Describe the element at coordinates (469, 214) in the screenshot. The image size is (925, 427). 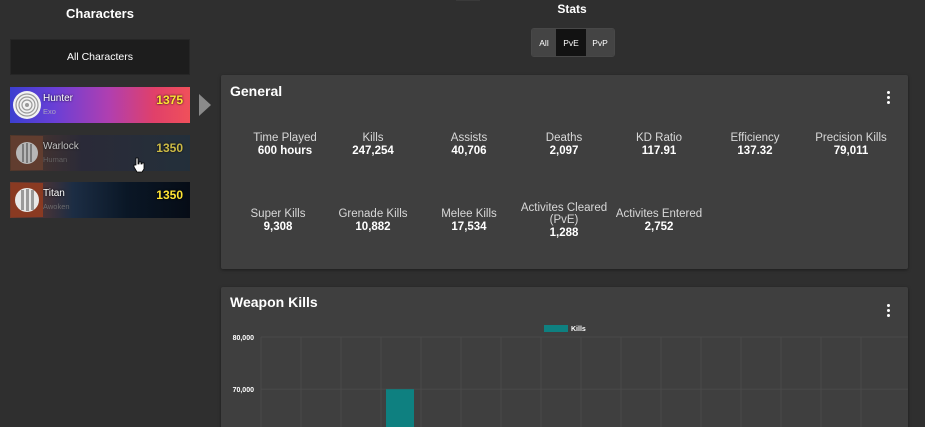
I see `stat-label: Melee Kills` at that location.